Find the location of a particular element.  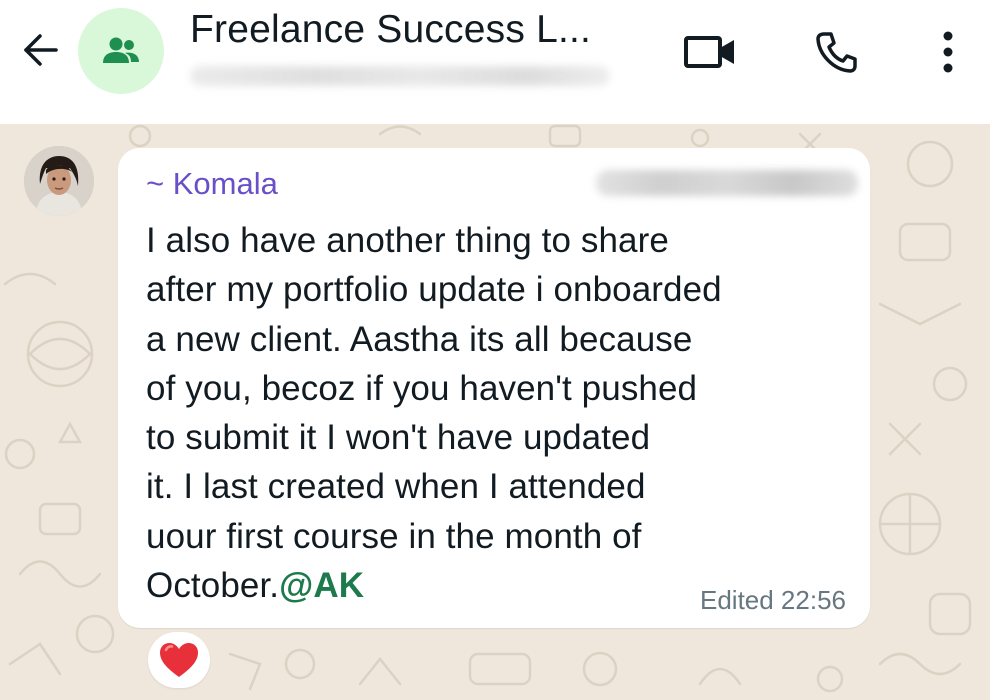

back-button is located at coordinates (40, 50).